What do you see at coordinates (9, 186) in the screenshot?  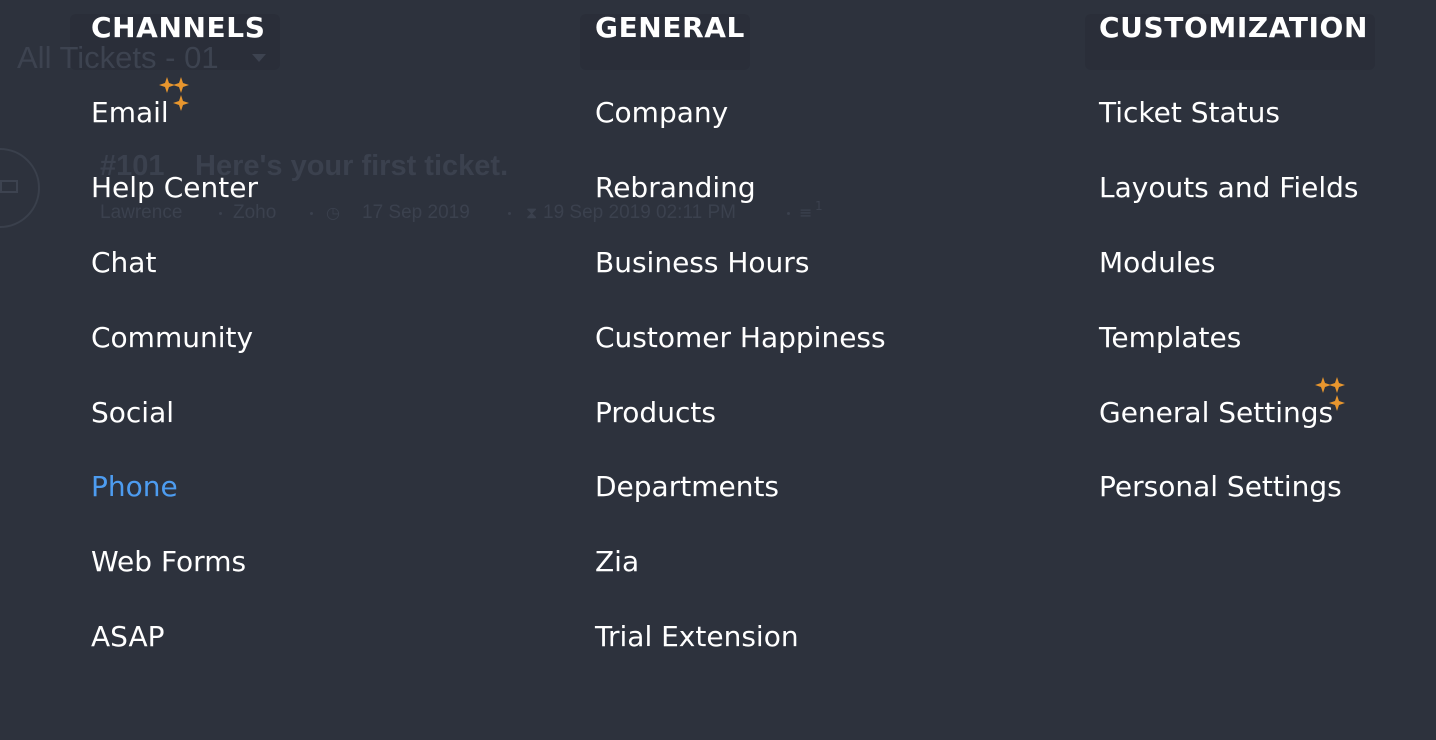 I see `mail-icon` at bounding box center [9, 186].